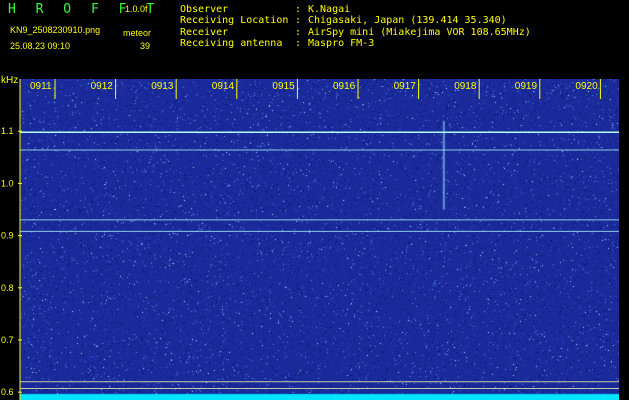 Image resolution: width=629 pixels, height=400 pixels. I want to click on x-tick-label: 0912, so click(102, 86).